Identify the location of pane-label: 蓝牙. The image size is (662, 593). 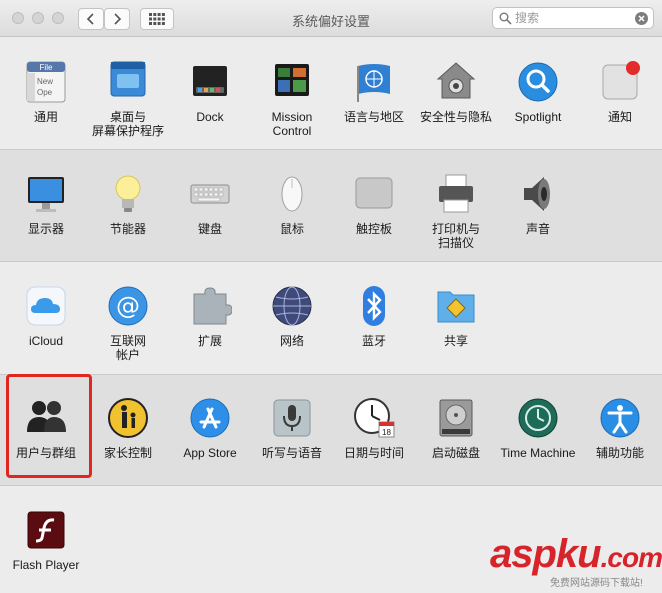
(373, 341).